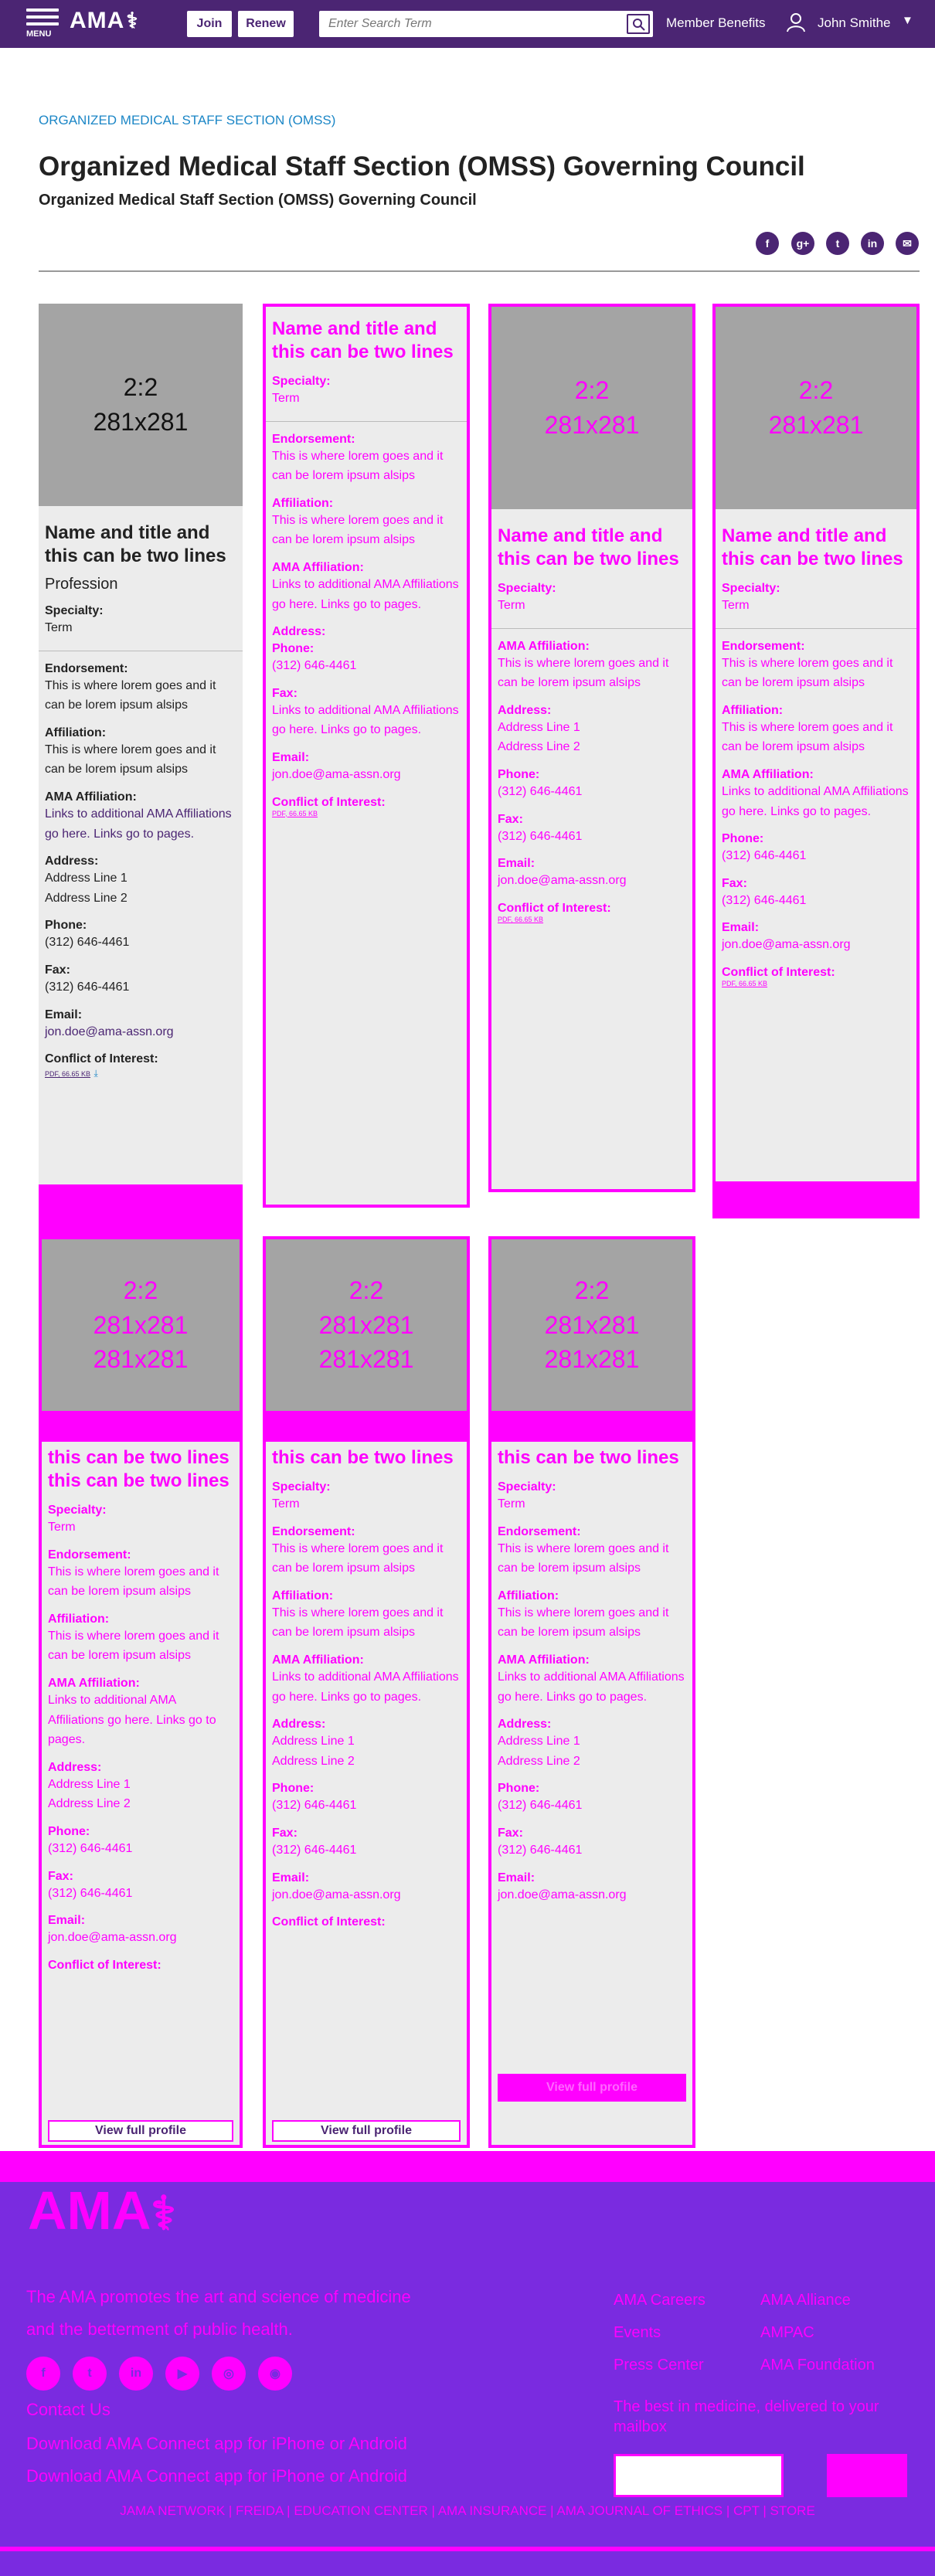 The image size is (935, 2576). I want to click on breadcrumb: ORGANIZED MEDICAL STAFF SECTION (OMSS), so click(187, 120).